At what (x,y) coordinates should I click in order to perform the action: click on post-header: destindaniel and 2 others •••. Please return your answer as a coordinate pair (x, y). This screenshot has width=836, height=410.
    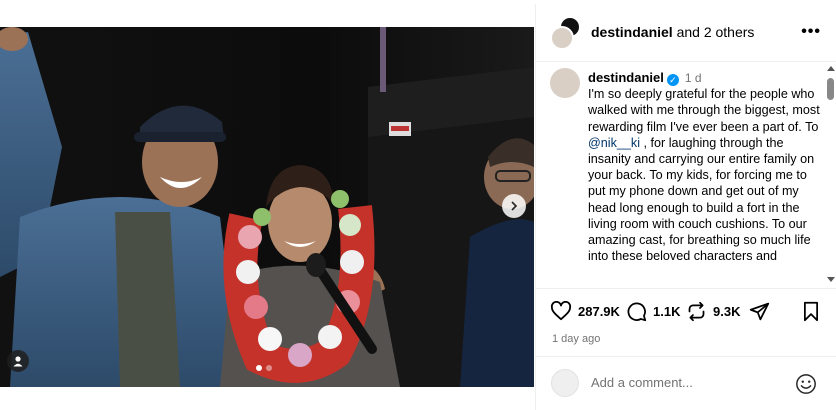
    Looking at the image, I should click on (686, 33).